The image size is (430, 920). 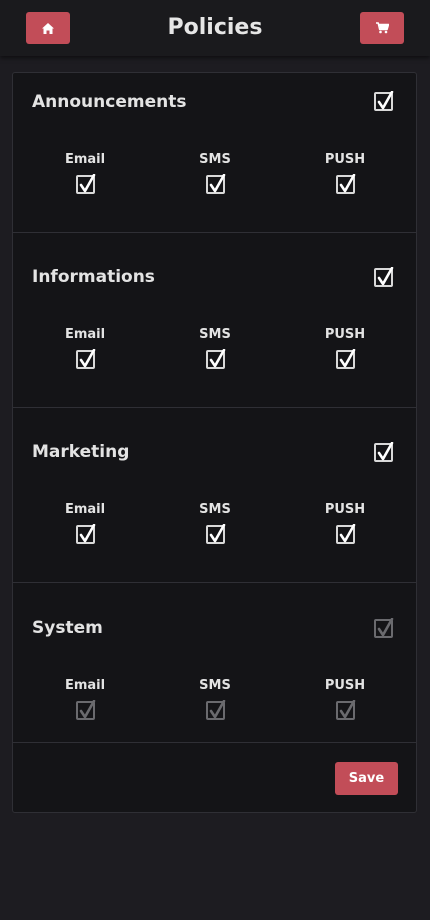 I want to click on top-bar: Policies, so click(x=215, y=28).